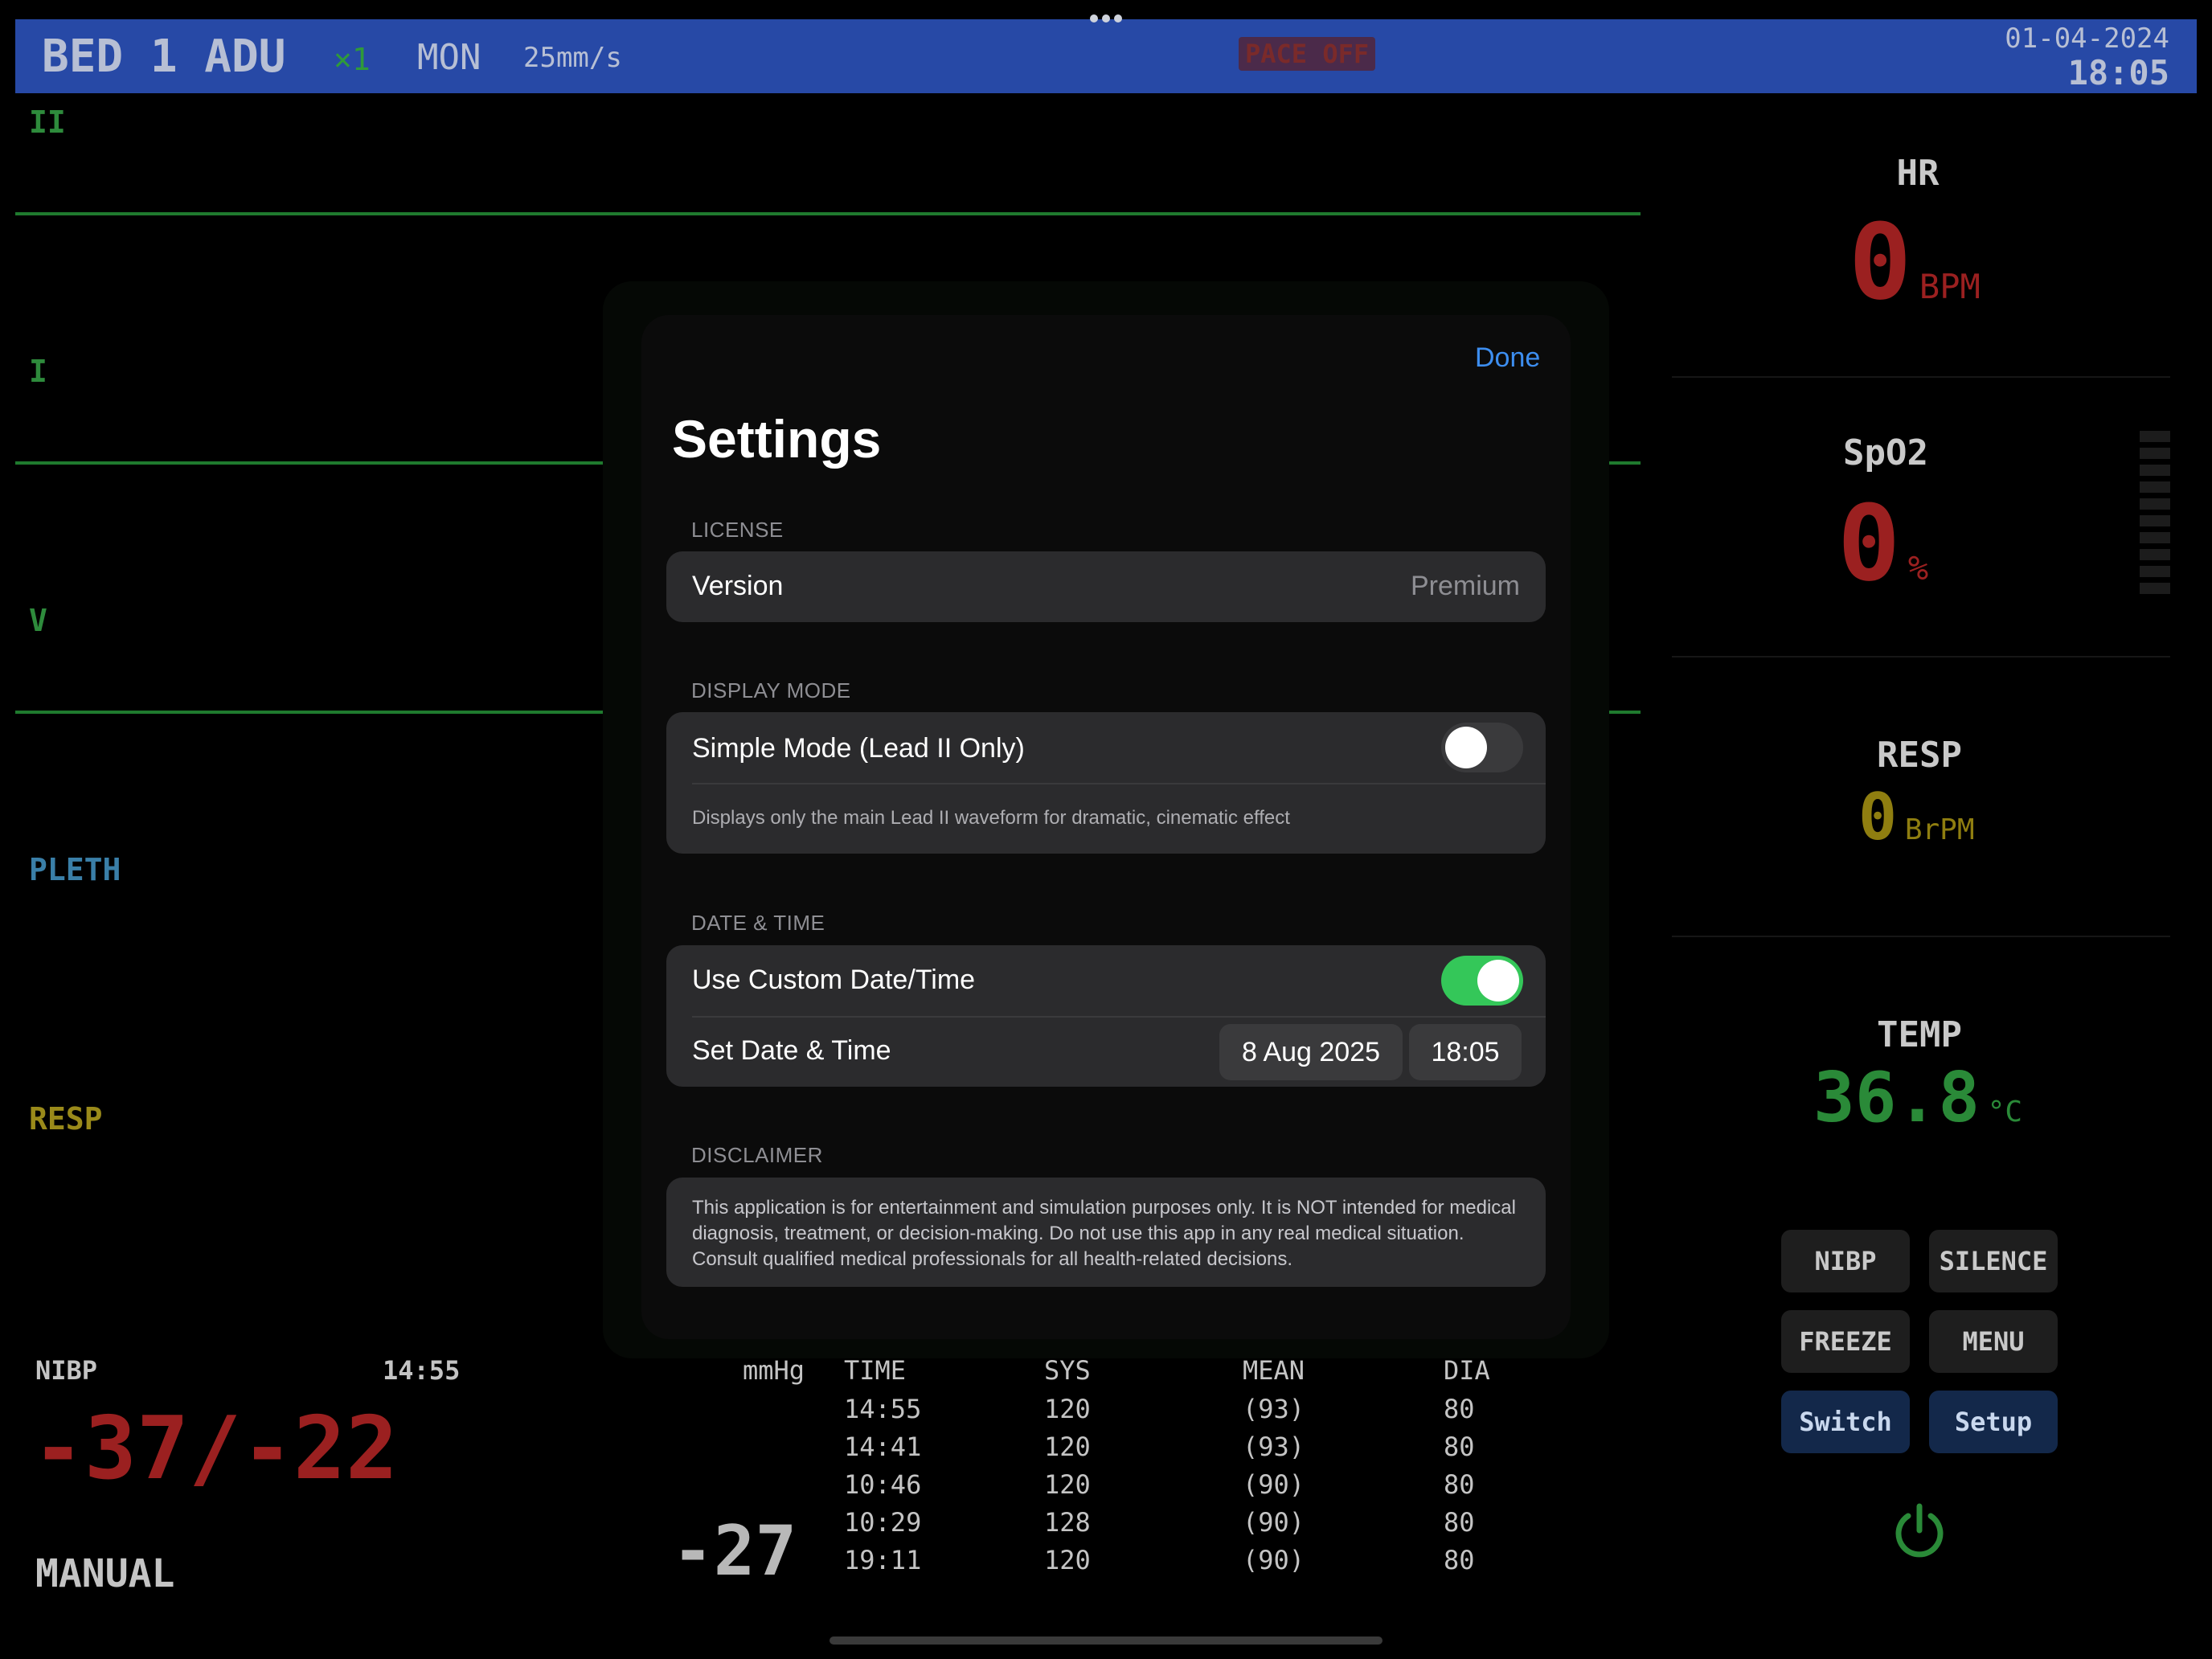 The height and width of the screenshot is (1659, 2212). Describe the element at coordinates (1465, 586) in the screenshot. I see `version-value: Premium` at that location.